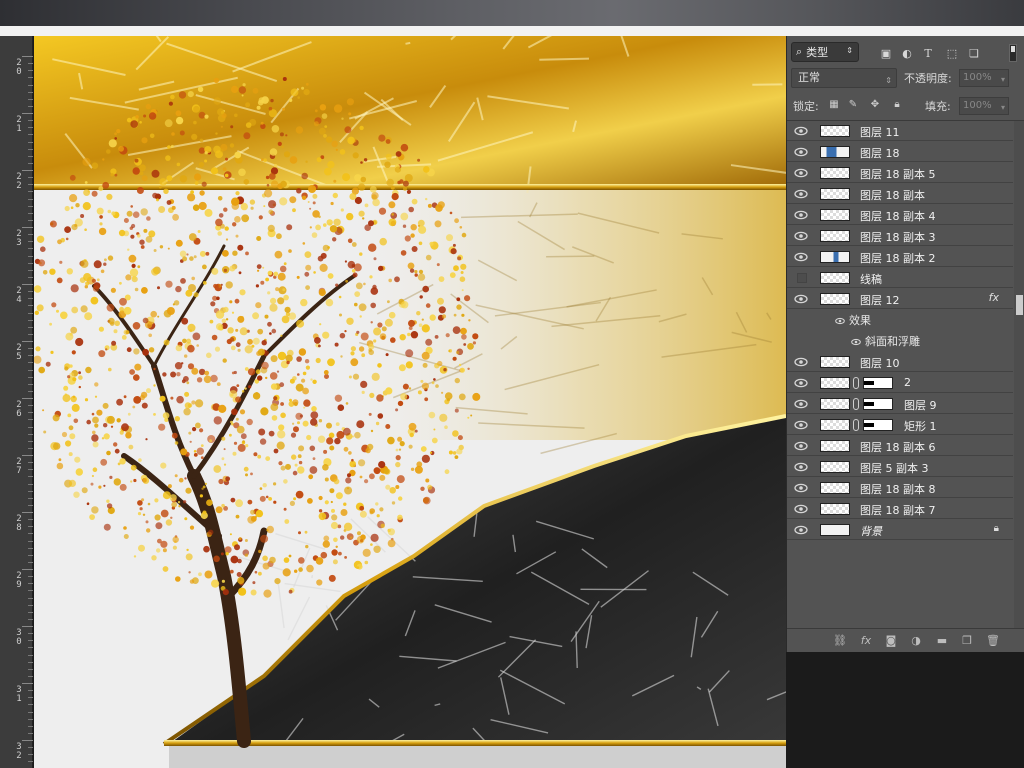  I want to click on layer-row: 图层 5 副本 3, so click(900, 467).